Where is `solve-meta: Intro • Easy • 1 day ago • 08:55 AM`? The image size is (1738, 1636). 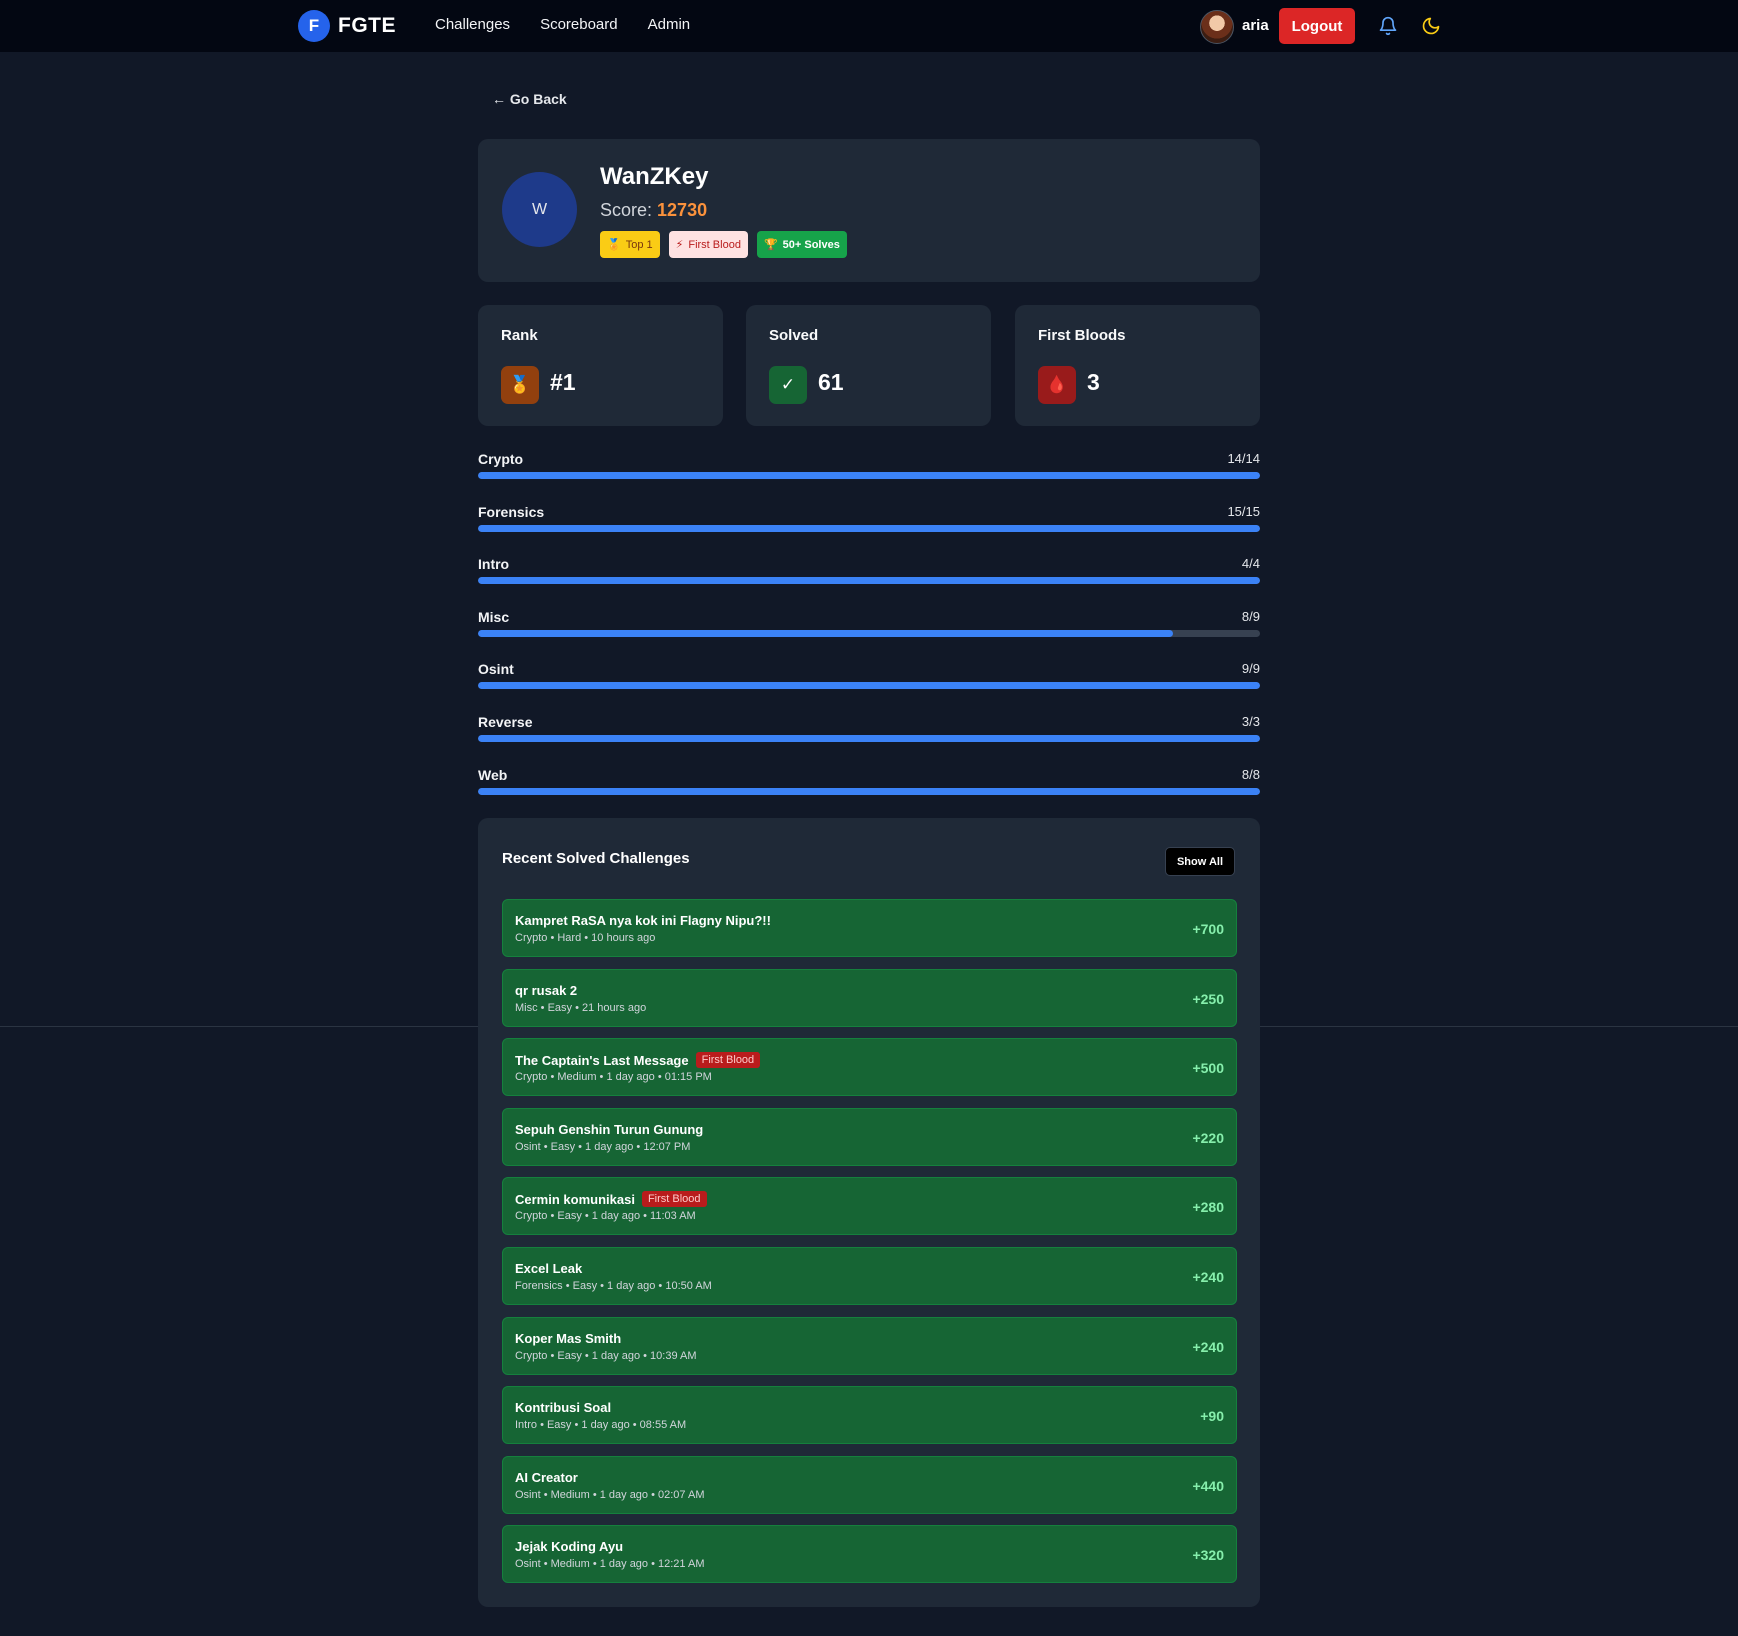 solve-meta: Intro • Easy • 1 day ago • 08:55 AM is located at coordinates (601, 1425).